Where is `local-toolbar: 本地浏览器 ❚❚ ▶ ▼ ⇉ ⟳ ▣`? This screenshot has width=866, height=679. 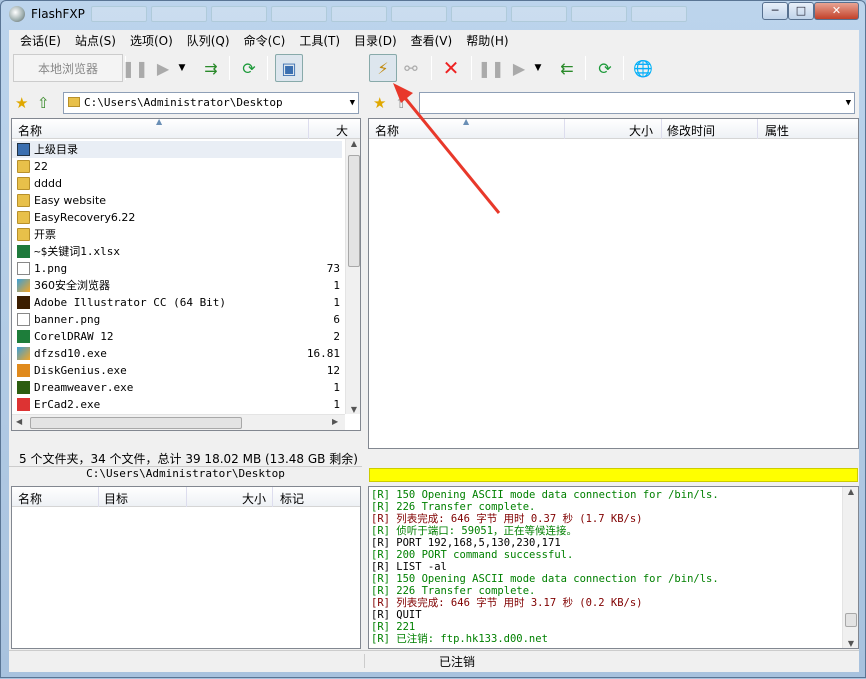
local-toolbar: 本地浏览器 ❚❚ ▶ ▼ ⇉ ⟳ ▣ is located at coordinates (185, 69).